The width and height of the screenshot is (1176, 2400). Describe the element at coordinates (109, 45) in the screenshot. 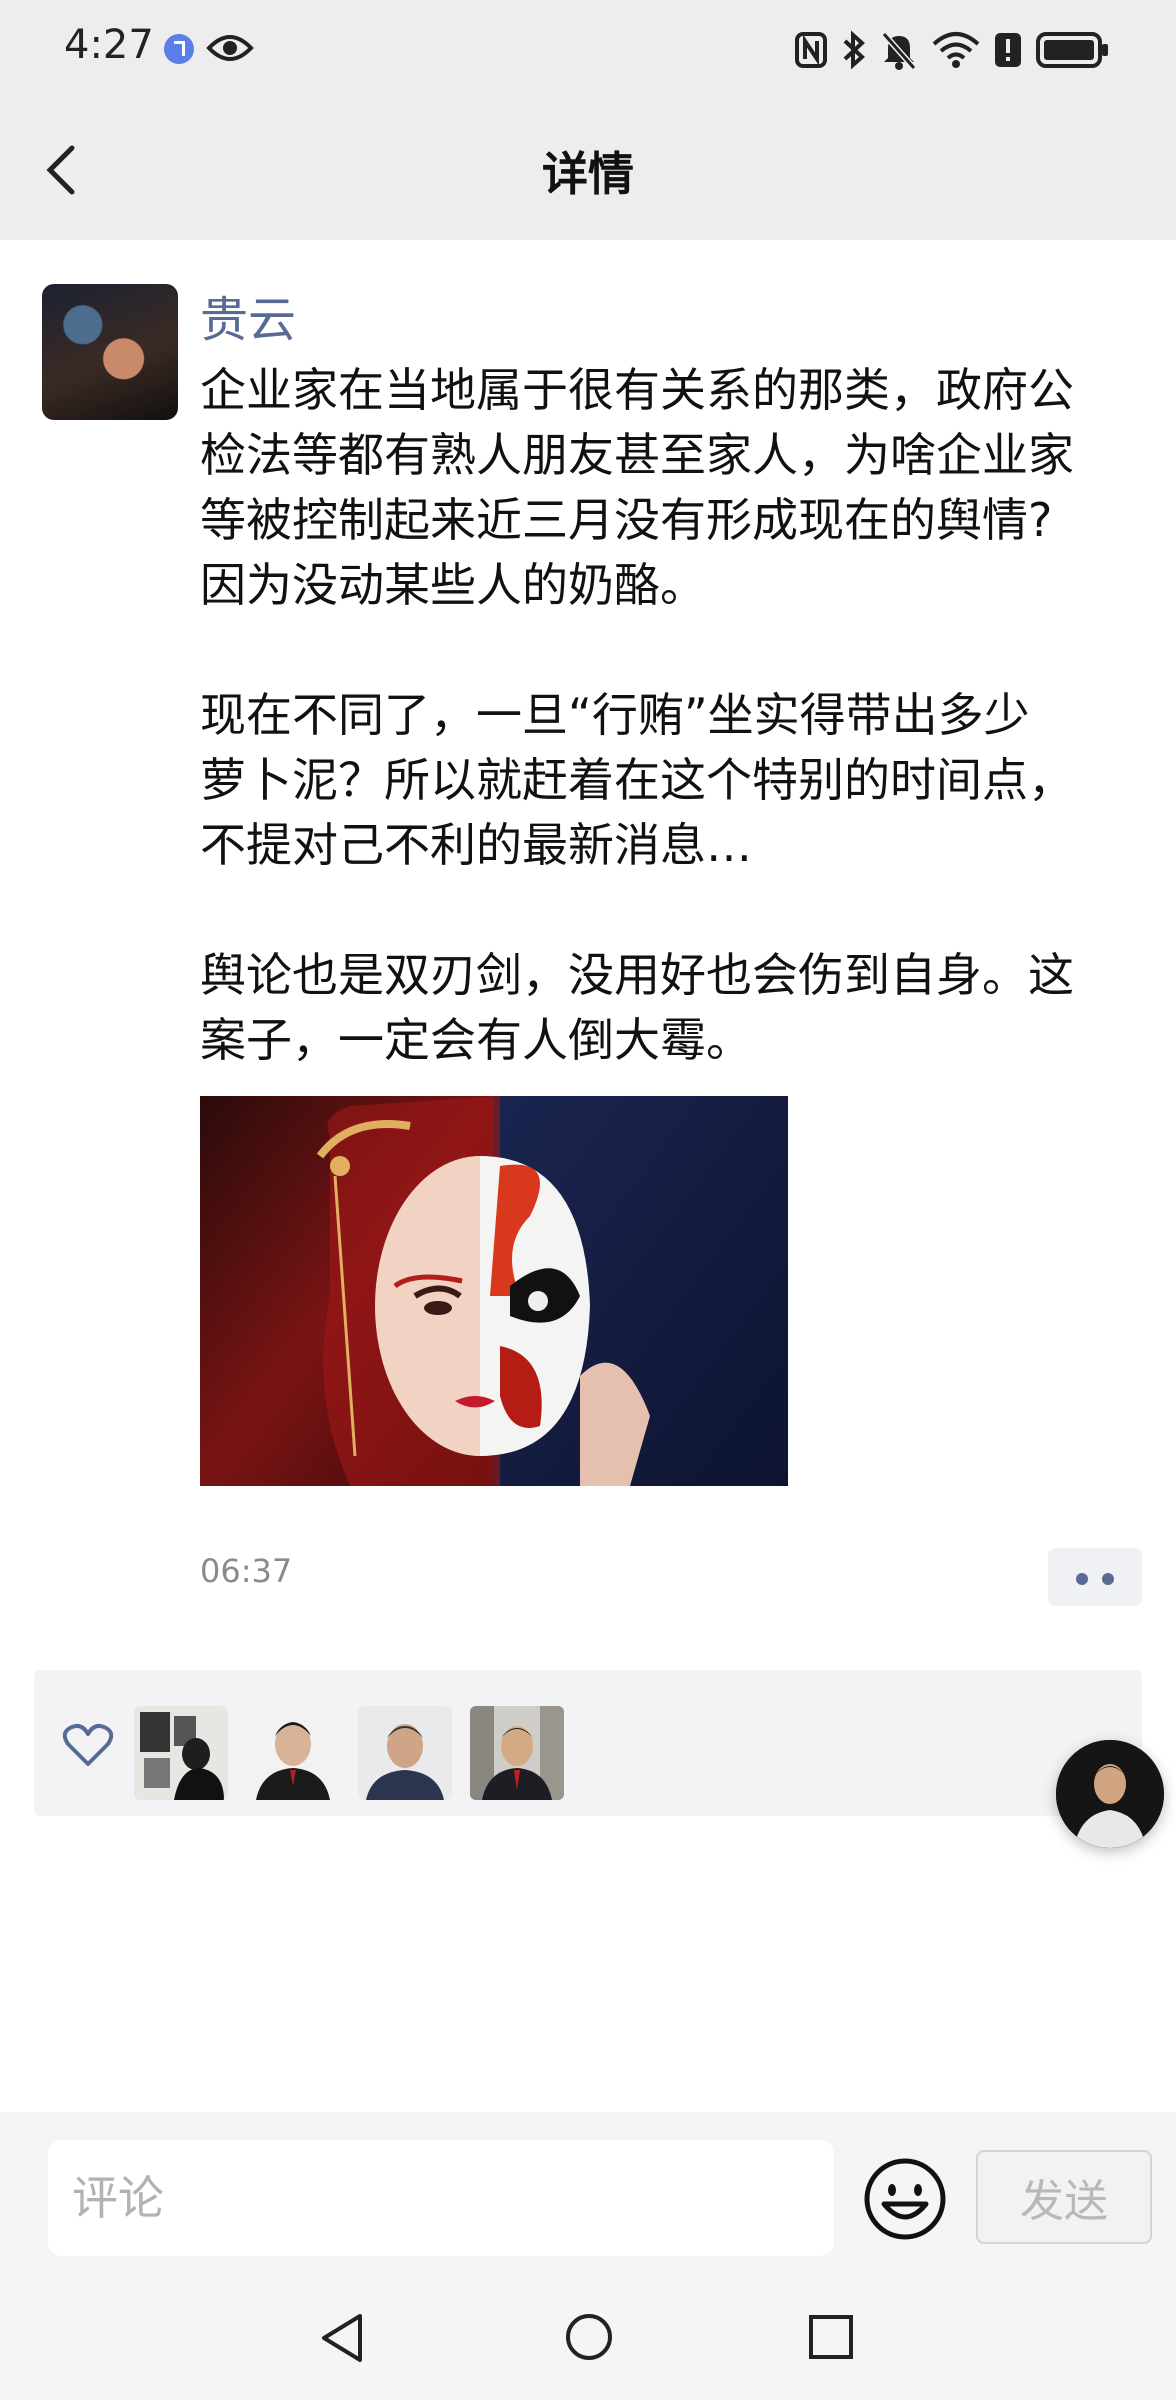

I see `status-time: 4:27` at that location.